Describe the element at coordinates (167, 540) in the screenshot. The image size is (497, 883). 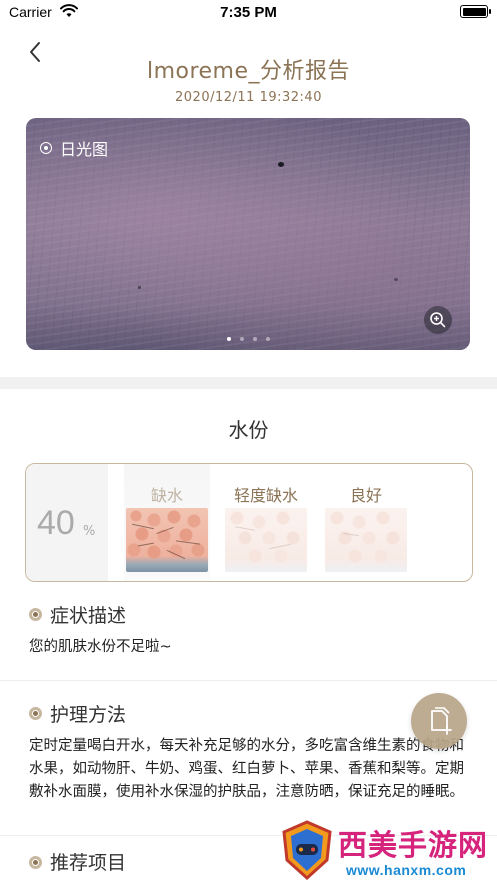
I see `skin-dry-illustration` at that location.